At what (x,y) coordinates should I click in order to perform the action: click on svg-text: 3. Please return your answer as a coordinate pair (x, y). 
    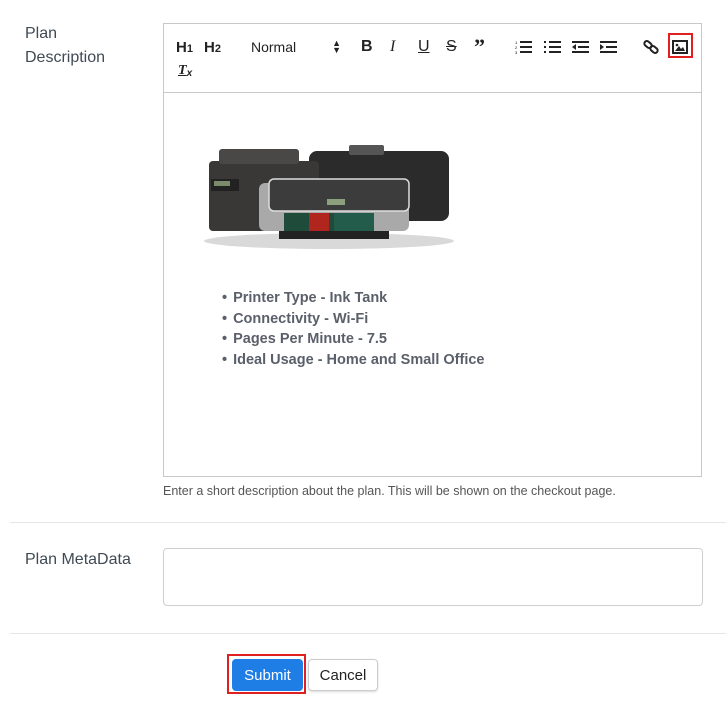
    Looking at the image, I should click on (516, 52).